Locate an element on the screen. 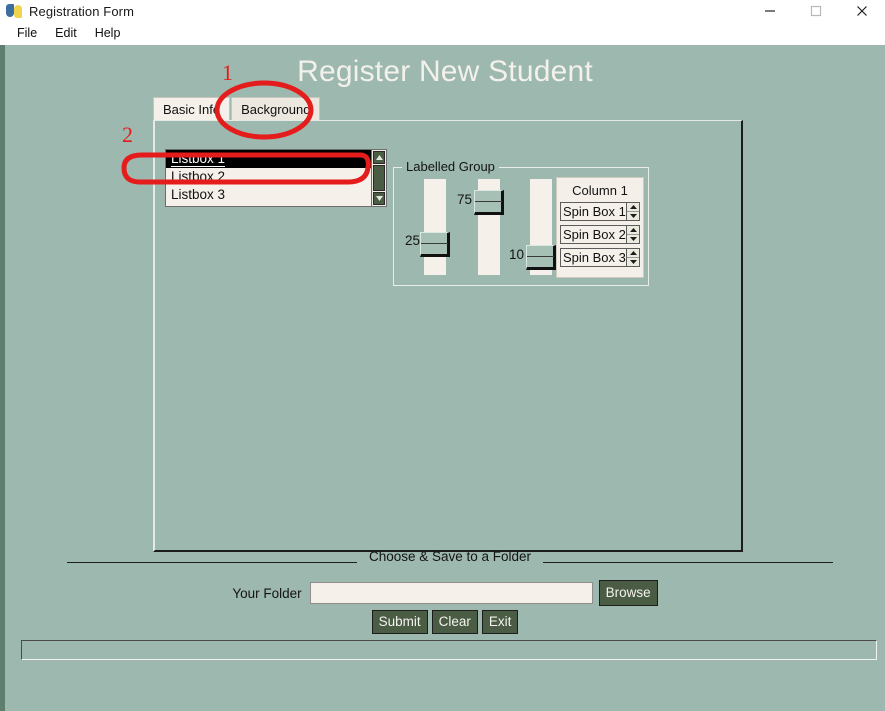 The height and width of the screenshot is (711, 885). list-item: Listbox 2 is located at coordinates (268, 177).